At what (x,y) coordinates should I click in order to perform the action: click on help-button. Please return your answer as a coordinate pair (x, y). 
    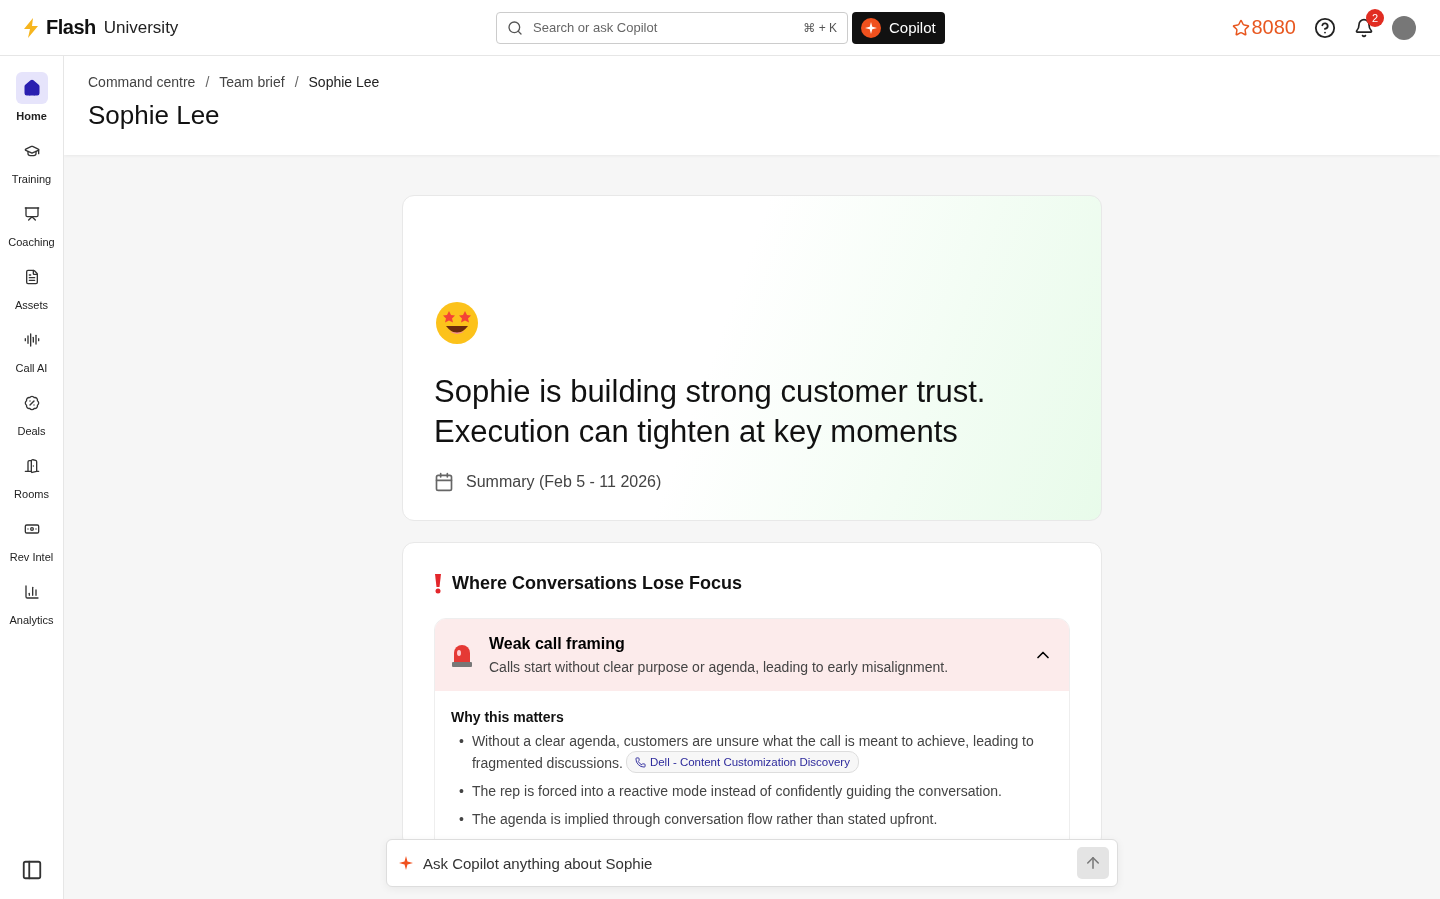
    Looking at the image, I should click on (1325, 27).